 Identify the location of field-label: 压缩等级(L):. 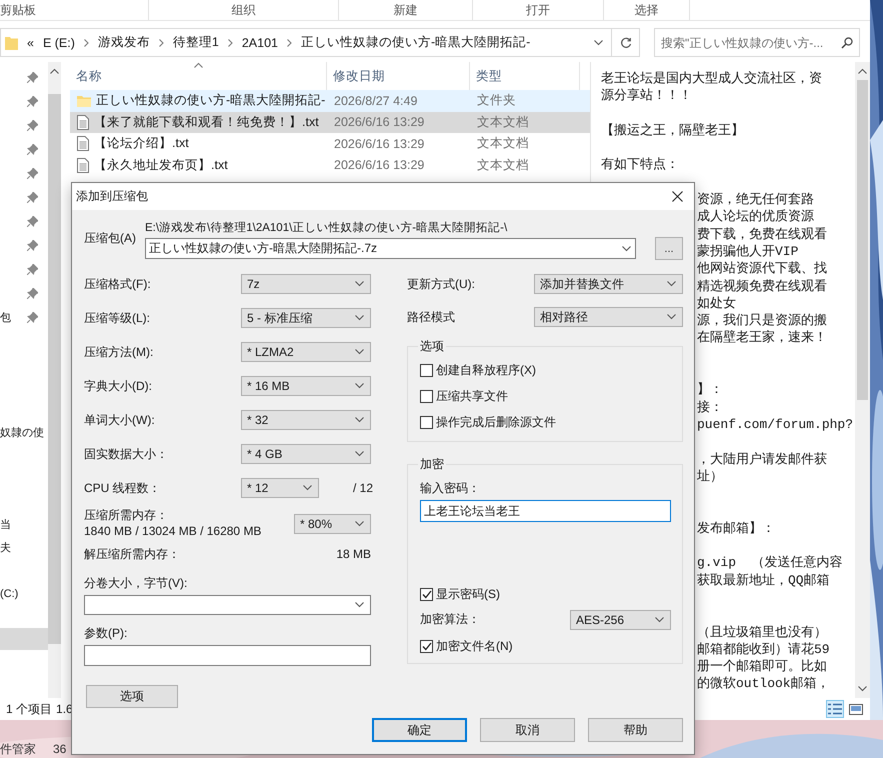
(117, 318).